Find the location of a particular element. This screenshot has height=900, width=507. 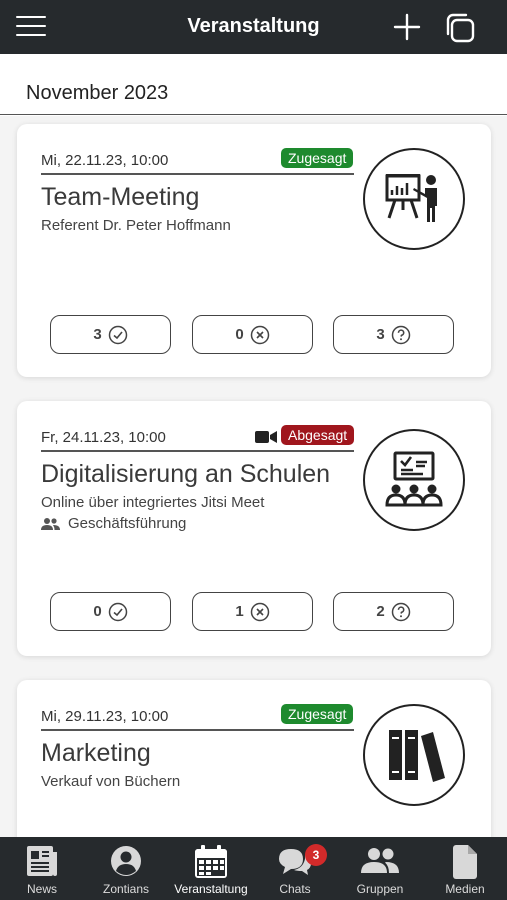

nav-zontians: Zontians is located at coordinates (126, 868).